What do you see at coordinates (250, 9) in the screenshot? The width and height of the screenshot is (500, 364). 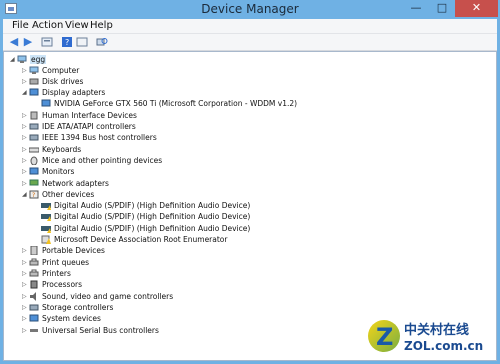 I see `title-bar: Device Manager — □ ✕` at bounding box center [250, 9].